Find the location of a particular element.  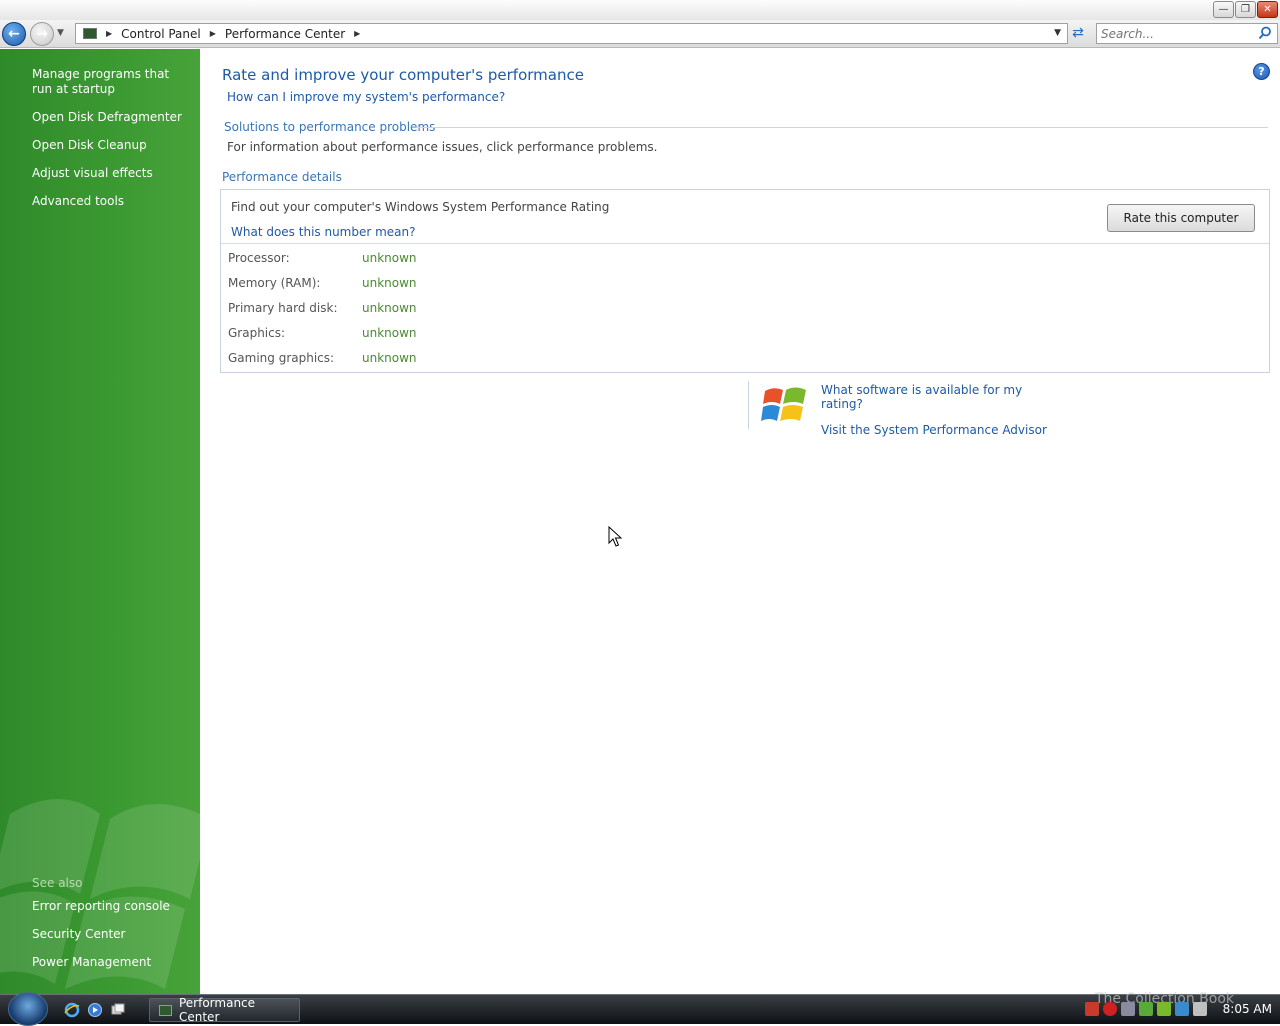

rating-label: Gaming graphics: is located at coordinates (281, 358).